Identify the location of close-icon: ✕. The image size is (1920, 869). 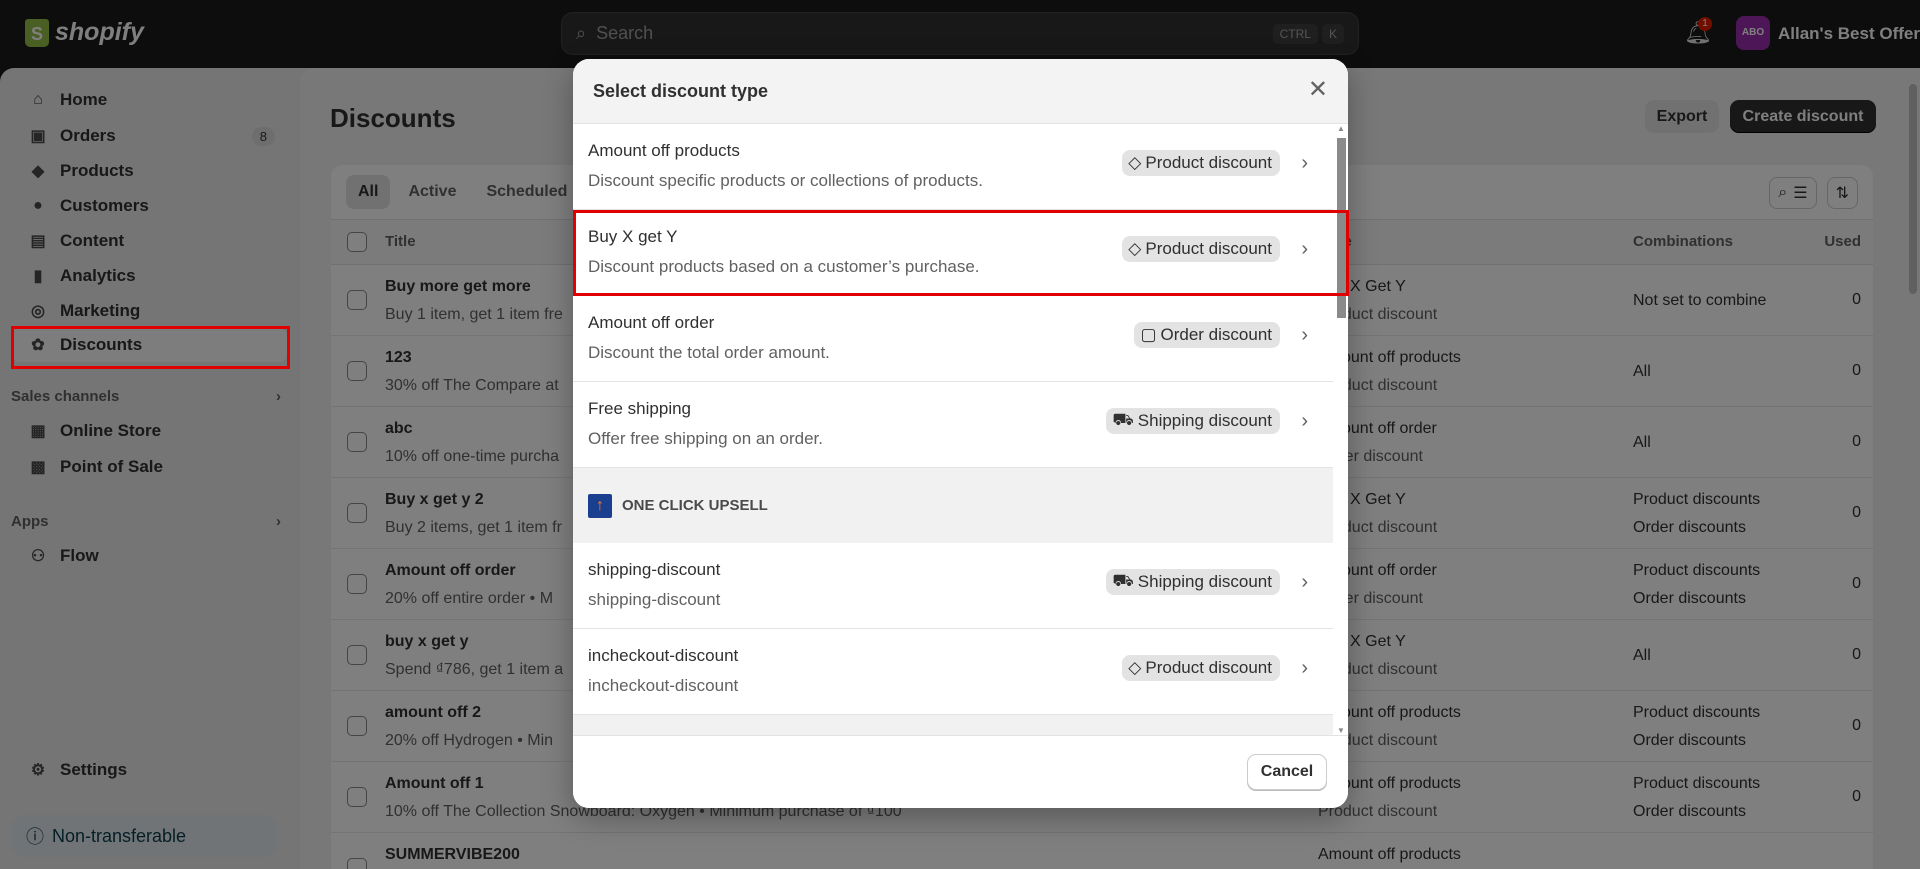
(1318, 89).